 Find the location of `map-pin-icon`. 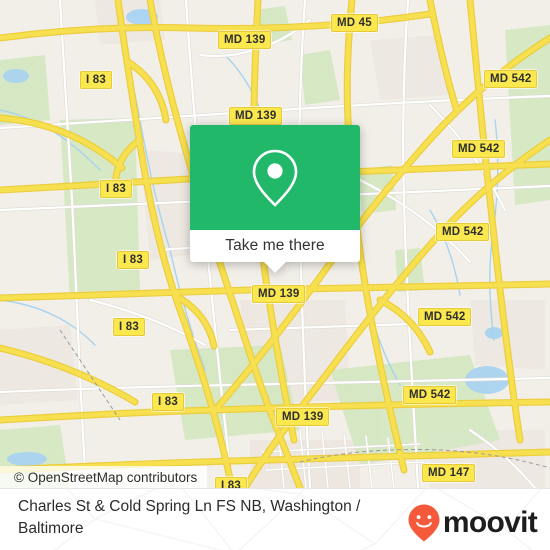

map-pin-icon is located at coordinates (275, 178).